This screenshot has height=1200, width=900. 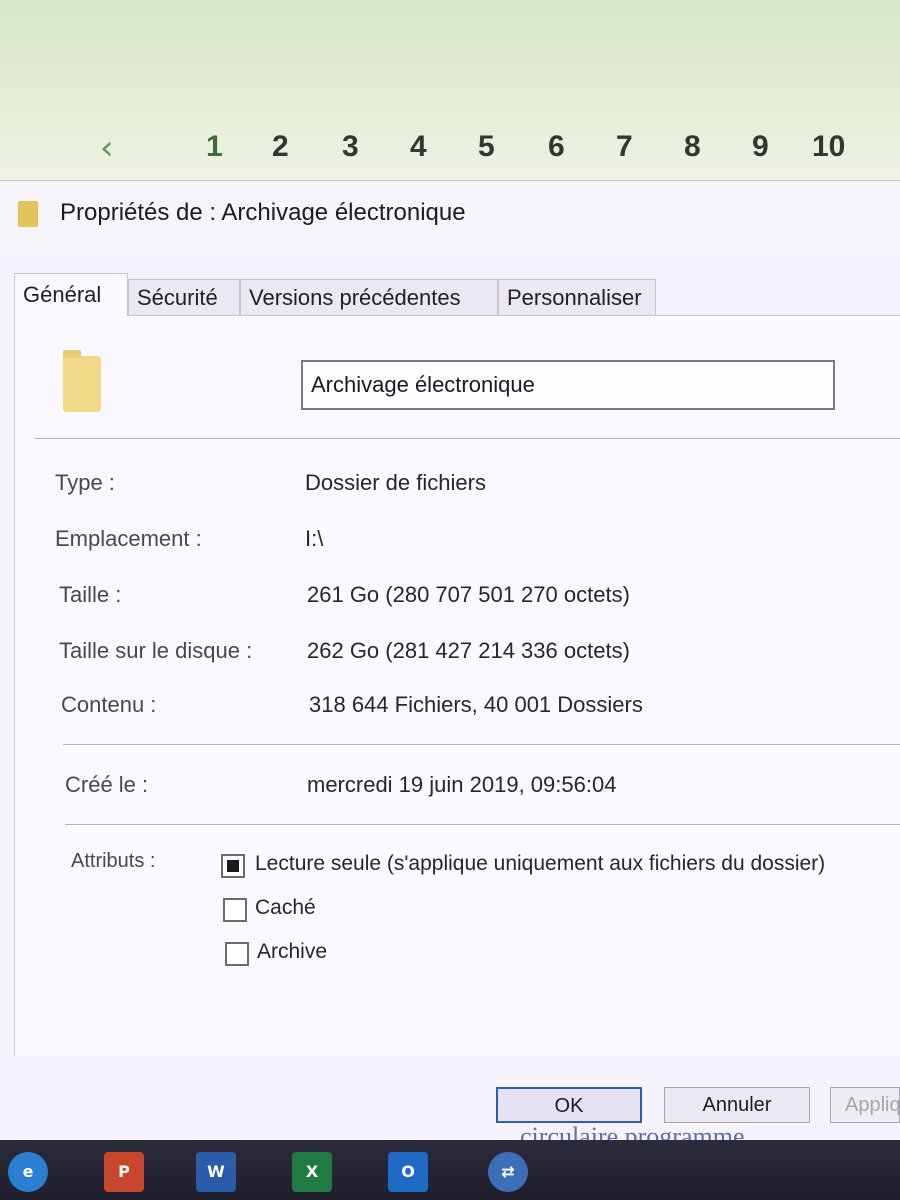 I want to click on readonly-checkbox, so click(x=233, y=866).